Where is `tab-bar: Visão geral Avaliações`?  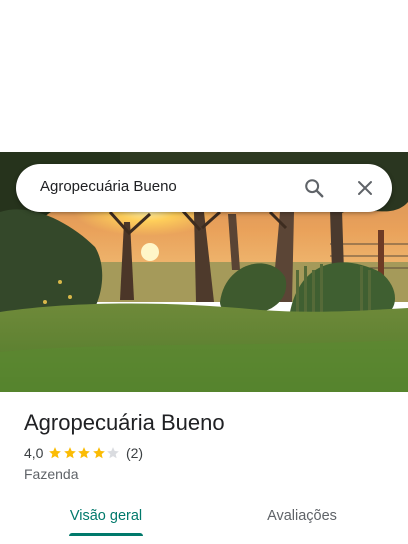 tab-bar: Visão geral Avaliações is located at coordinates (204, 516).